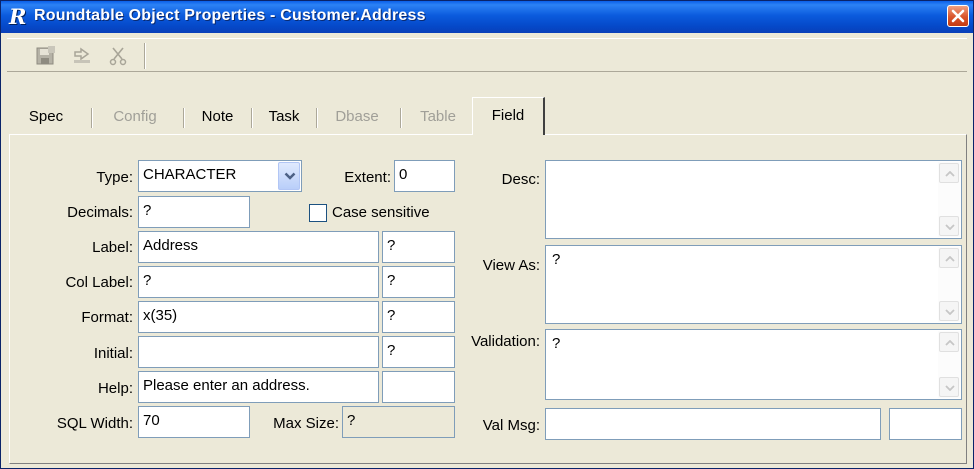  I want to click on undo-button, so click(82, 56).